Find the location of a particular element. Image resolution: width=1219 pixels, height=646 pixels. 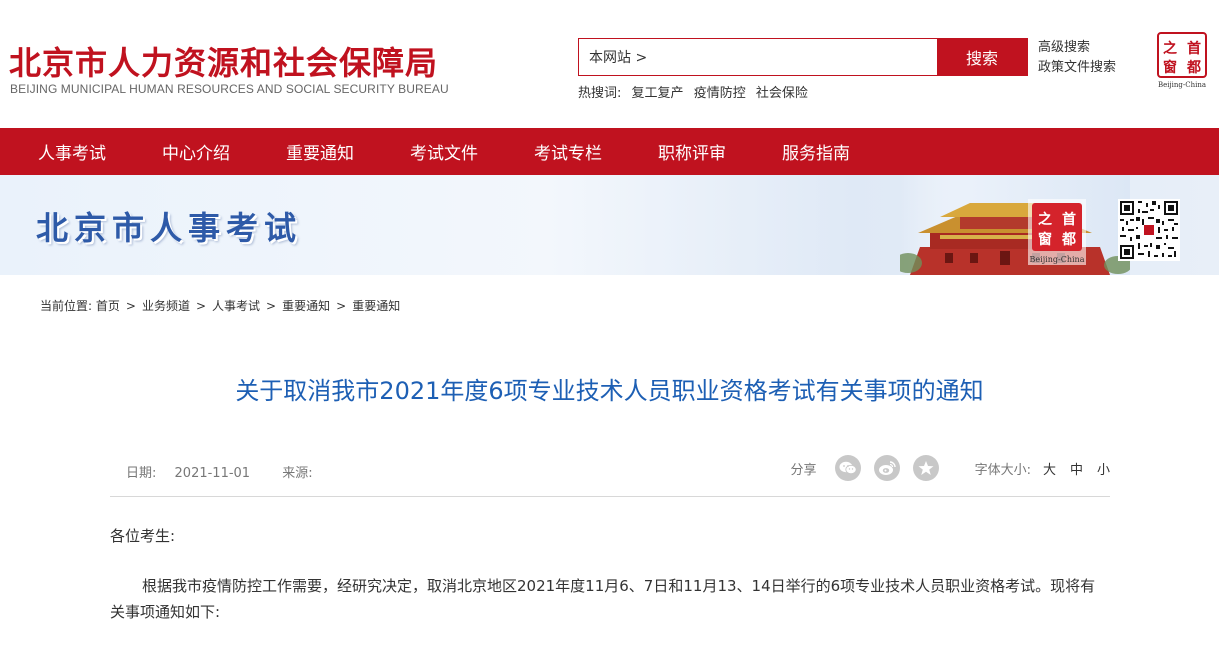

qr-code-icon is located at coordinates (1149, 230).